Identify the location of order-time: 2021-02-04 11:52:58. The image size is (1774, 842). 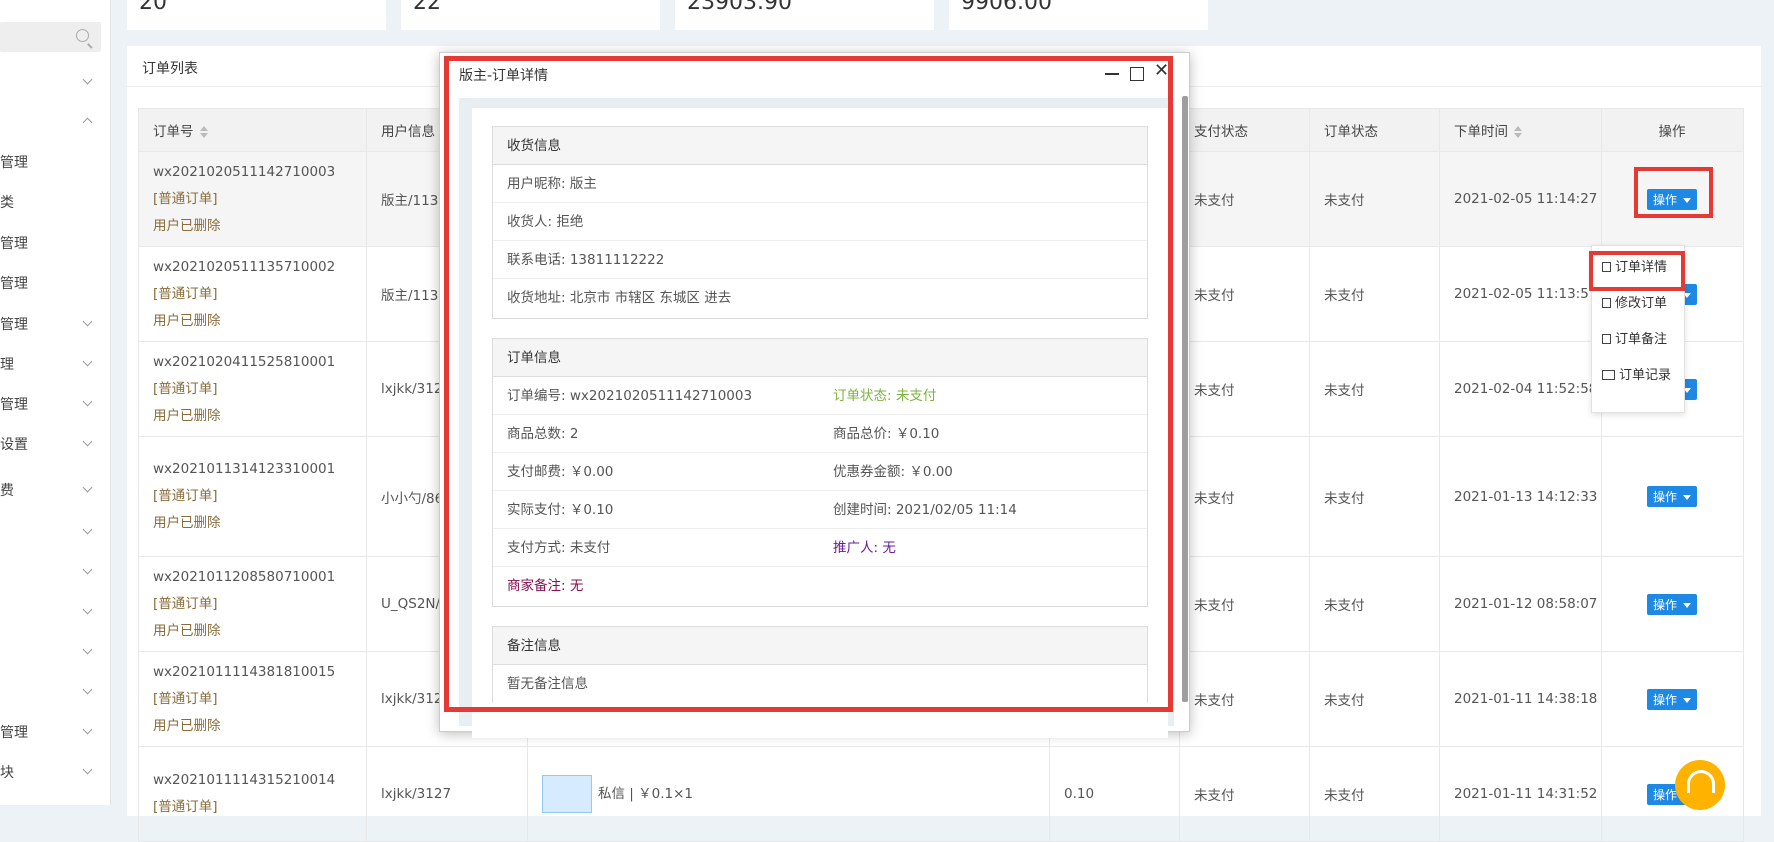
(1526, 389).